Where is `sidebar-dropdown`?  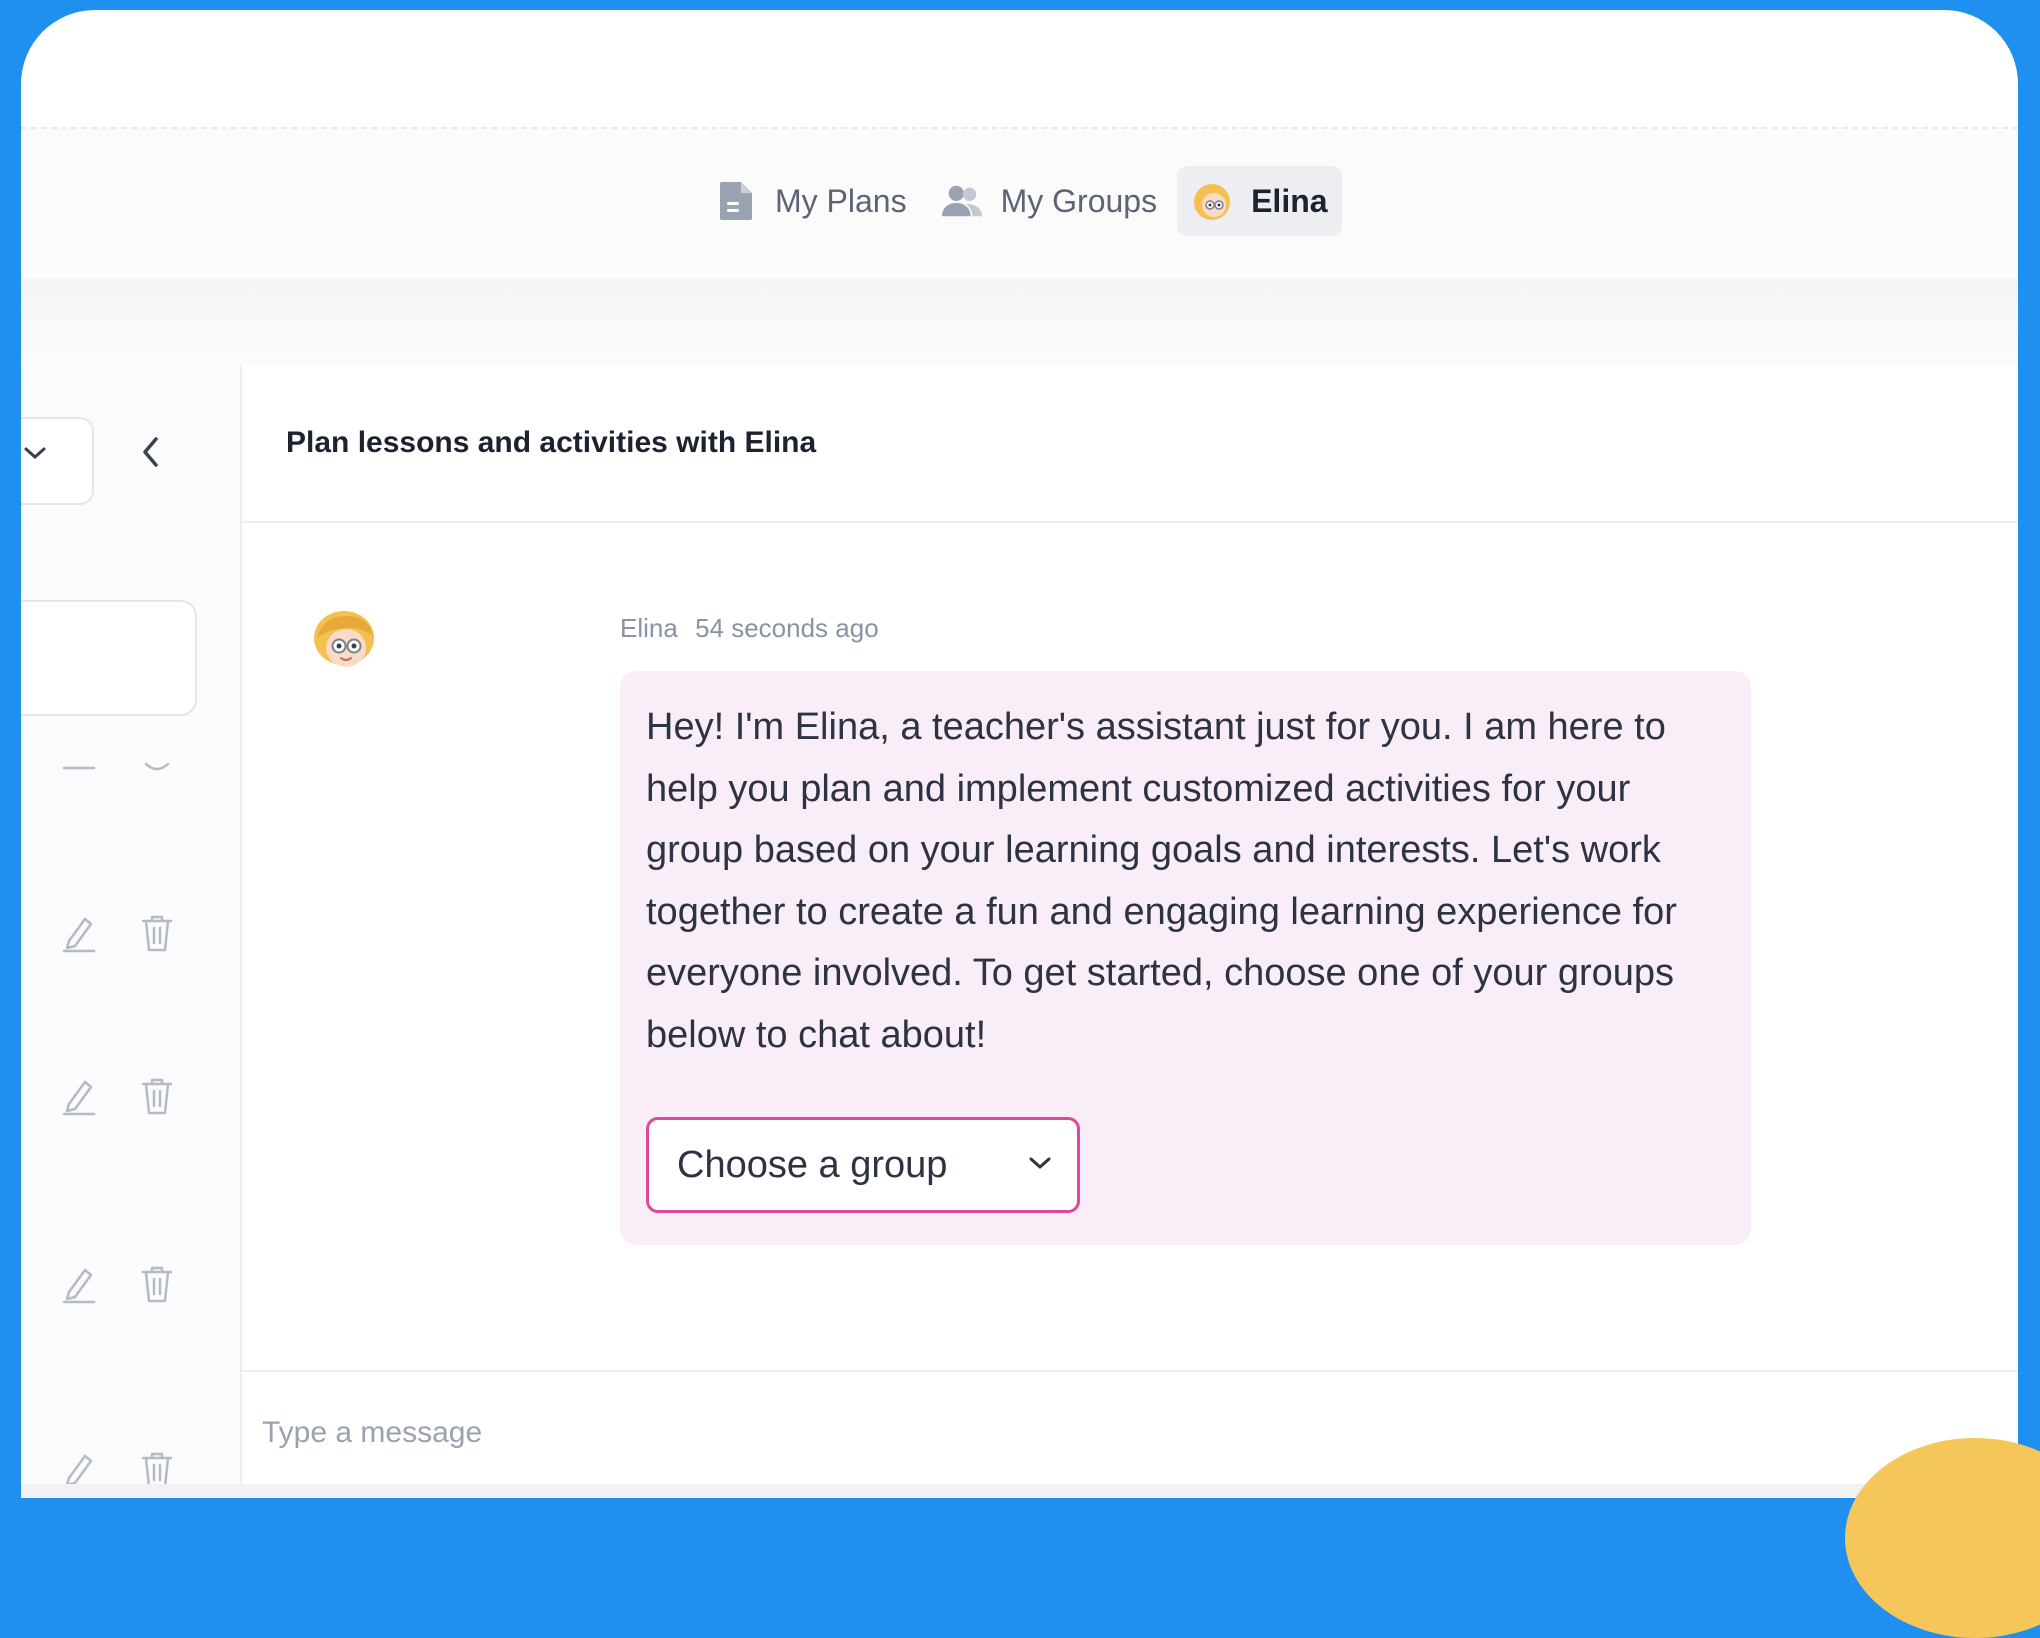
sidebar-dropdown is located at coordinates (57, 461).